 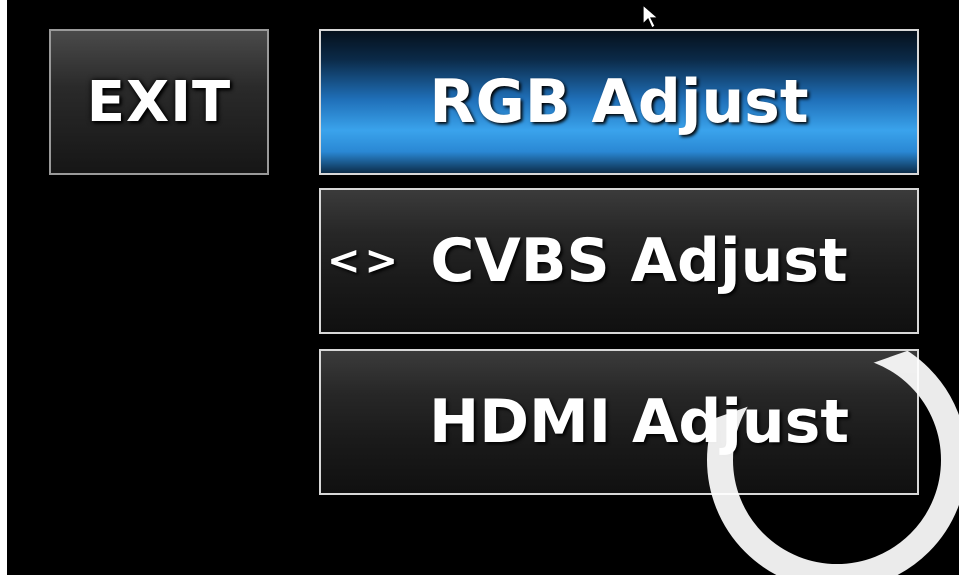 I want to click on selector-arrows-icon: <>, so click(x=365, y=261).